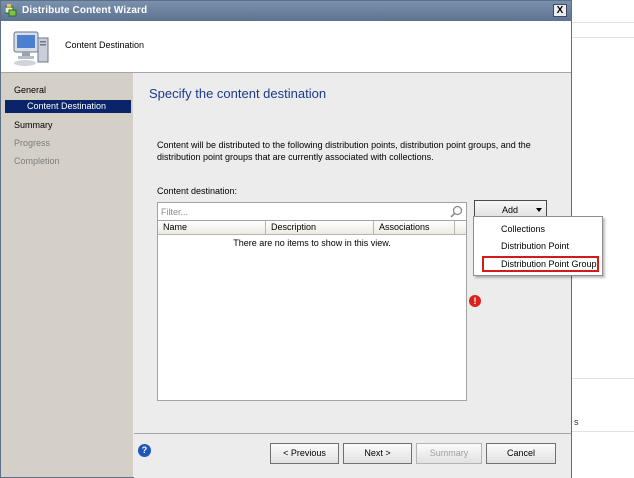  Describe the element at coordinates (312, 243) in the screenshot. I see `empty-list-message: There are no items to show in this view.` at that location.